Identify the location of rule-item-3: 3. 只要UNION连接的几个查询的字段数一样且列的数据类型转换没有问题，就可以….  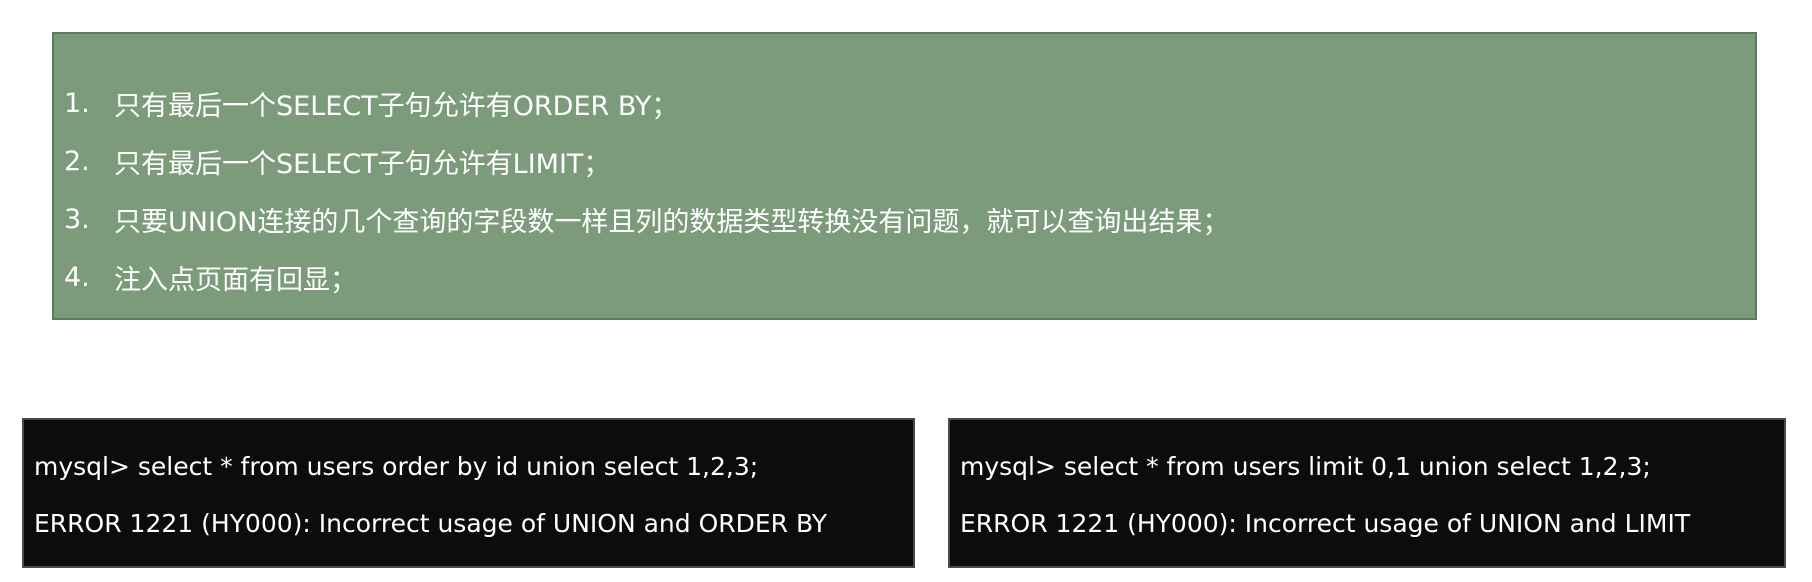
(909, 219).